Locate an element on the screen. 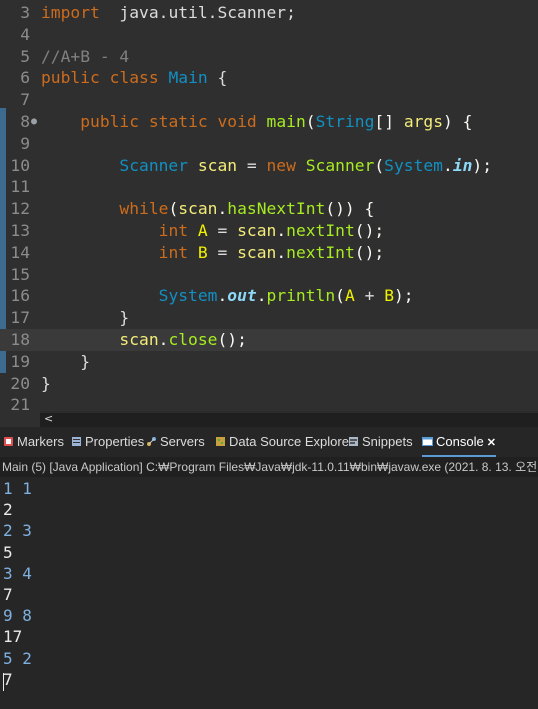 This screenshot has width=538, height=709. code-line: 13 int A = scan.nextInt(); is located at coordinates (269, 231).